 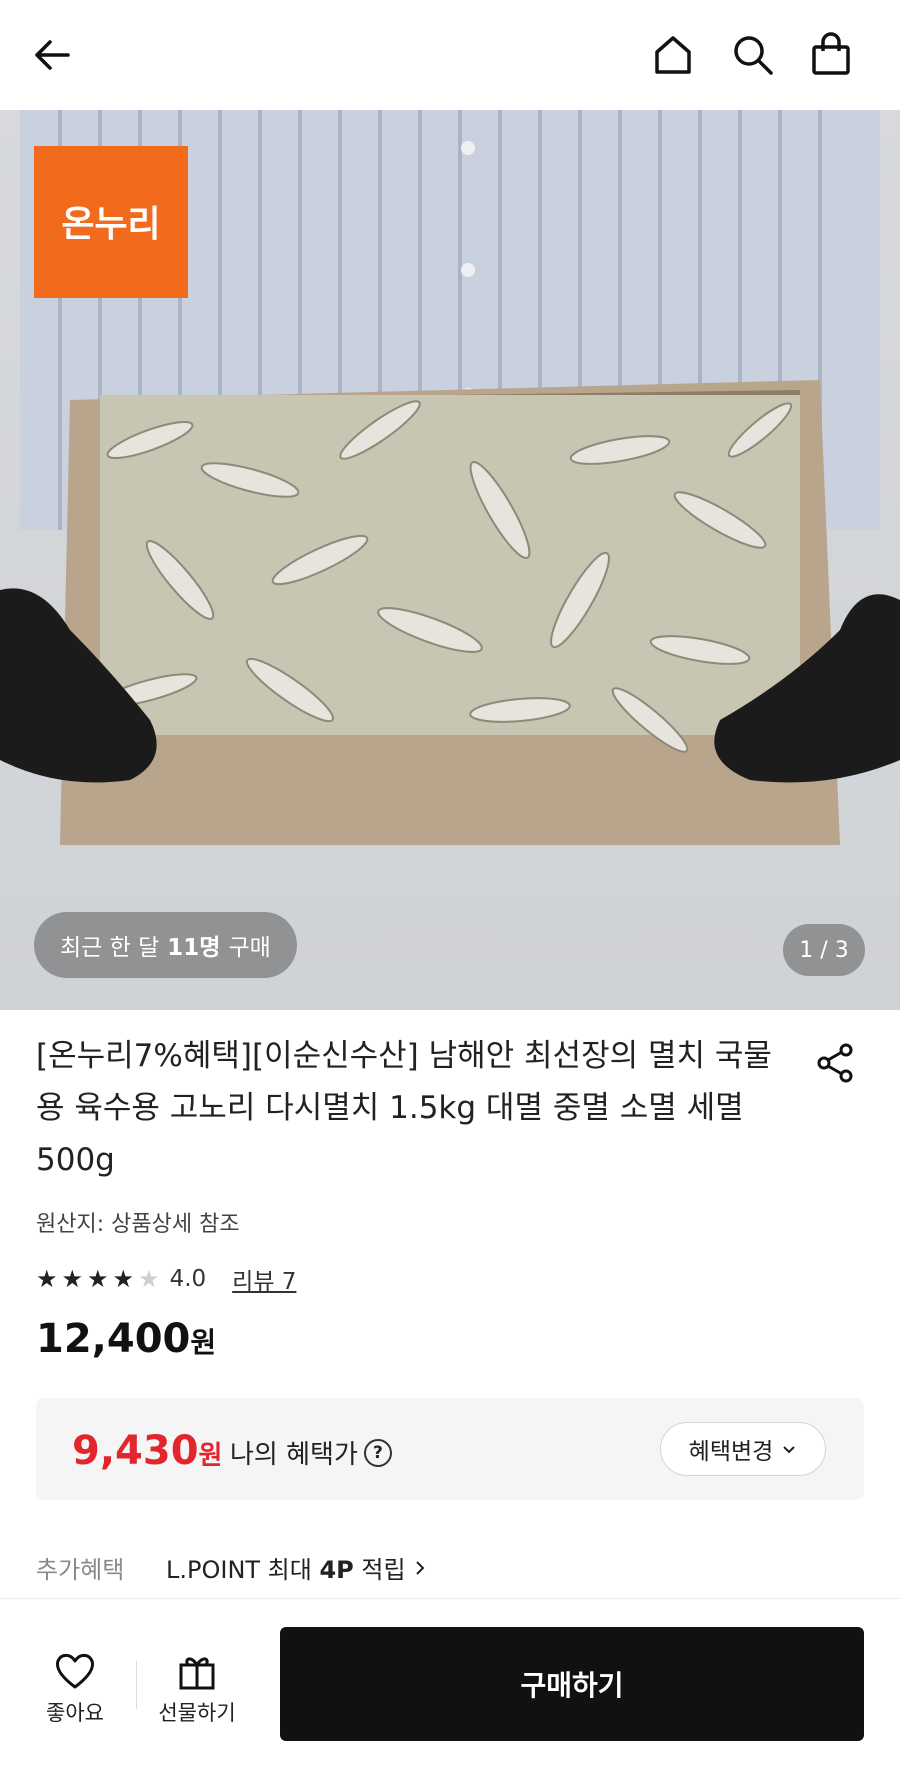 I want to click on origin-info: 원산지: 상품상세 참조, so click(x=138, y=1224).